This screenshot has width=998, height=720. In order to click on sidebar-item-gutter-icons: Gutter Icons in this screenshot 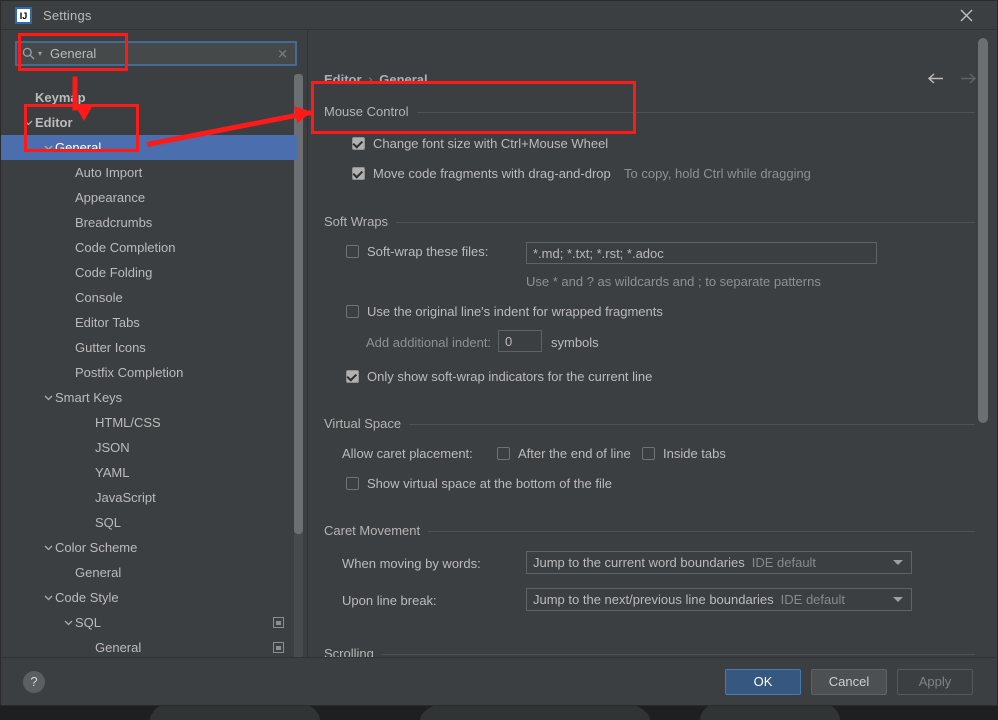, I will do `click(154, 347)`.